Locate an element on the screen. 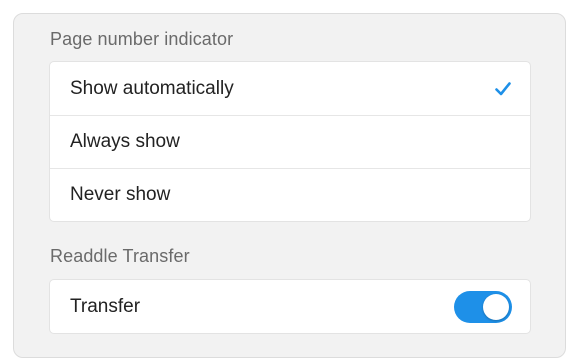 Image resolution: width=569 pixels, height=358 pixels. transfer-group: Transfer is located at coordinates (290, 306).